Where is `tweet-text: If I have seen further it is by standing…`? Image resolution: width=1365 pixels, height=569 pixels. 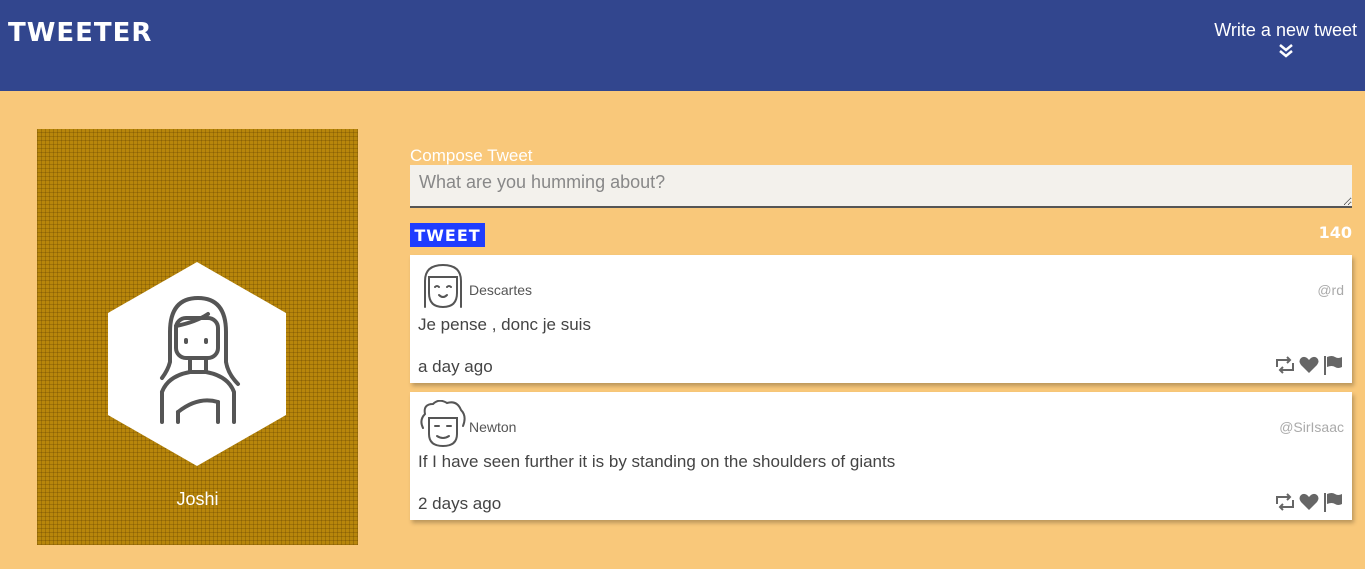 tweet-text: If I have seen further it is by standing… is located at coordinates (657, 461).